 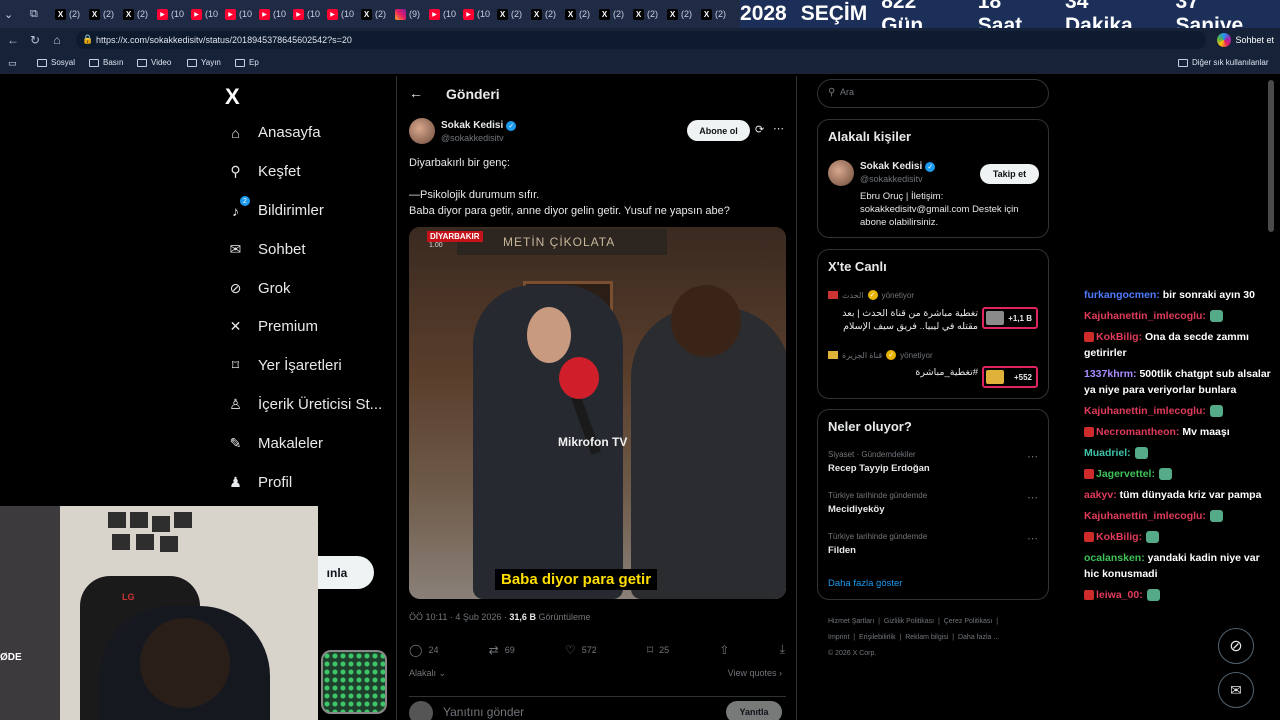 I want to click on nav-item-articles: ✎ Makaleler, so click(x=275, y=443).